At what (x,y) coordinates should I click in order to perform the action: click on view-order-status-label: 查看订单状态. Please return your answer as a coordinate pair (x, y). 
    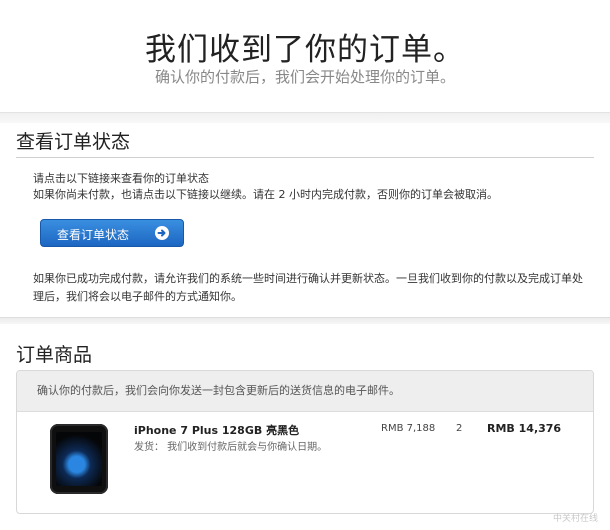
    Looking at the image, I should click on (93, 235).